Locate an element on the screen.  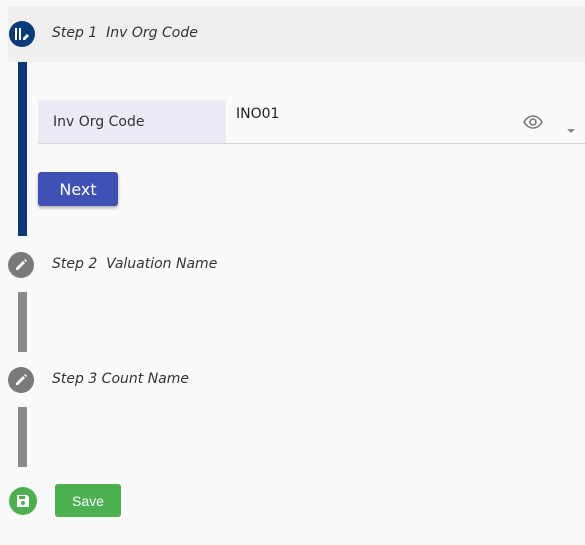
next-button: Next is located at coordinates (78, 189).